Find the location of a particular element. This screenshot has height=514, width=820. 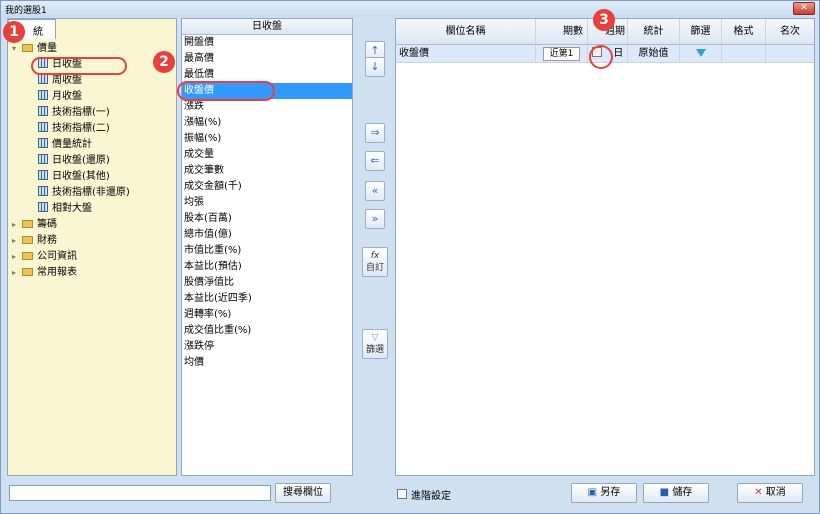

tree-folder-company-info: ▸ 公司資訊 is located at coordinates (44, 257).